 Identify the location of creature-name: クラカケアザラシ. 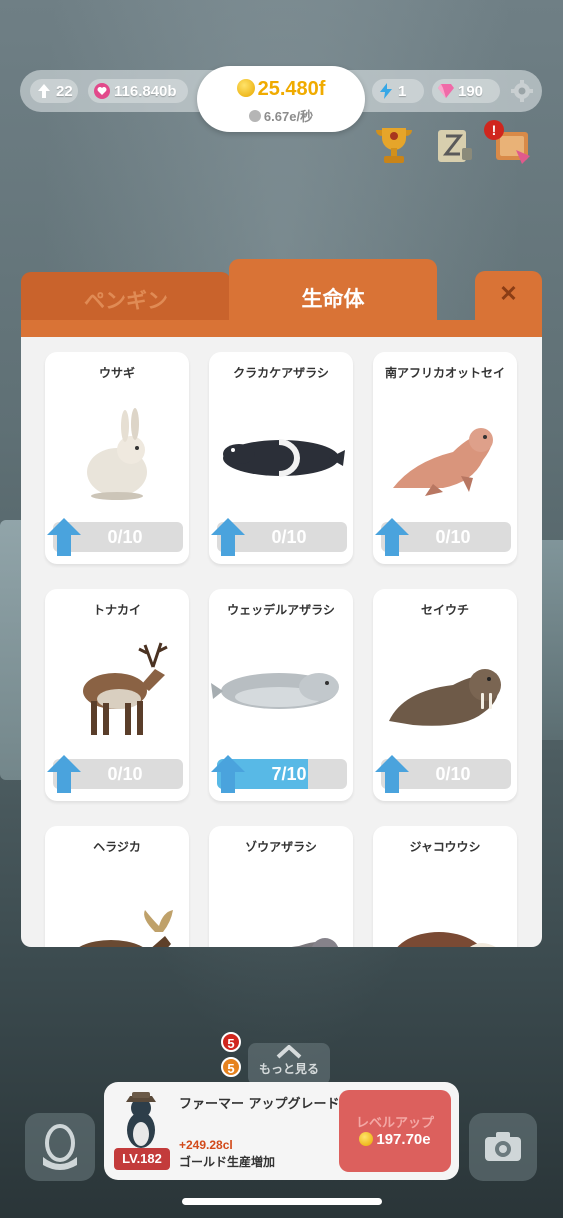
(281, 373).